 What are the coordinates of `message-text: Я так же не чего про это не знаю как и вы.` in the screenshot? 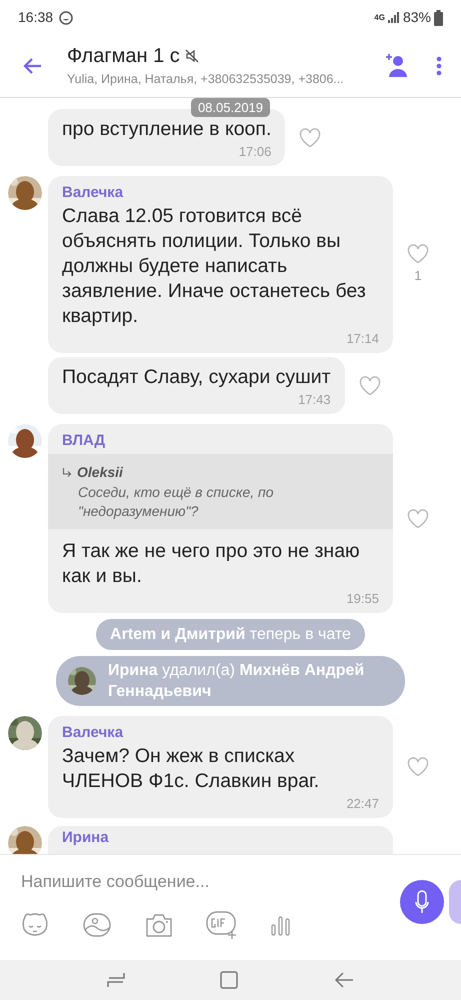 It's located at (211, 564).